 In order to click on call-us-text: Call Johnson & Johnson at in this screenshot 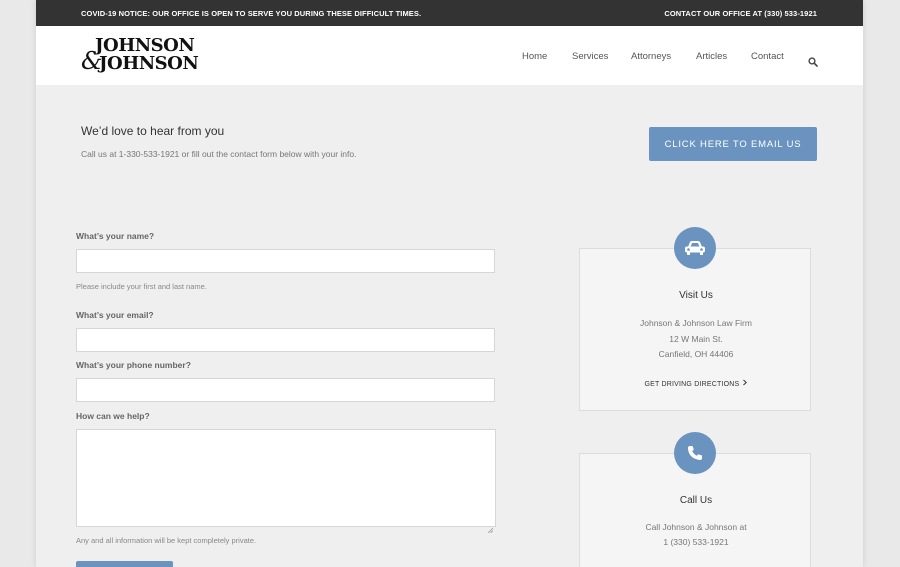, I will do `click(696, 527)`.